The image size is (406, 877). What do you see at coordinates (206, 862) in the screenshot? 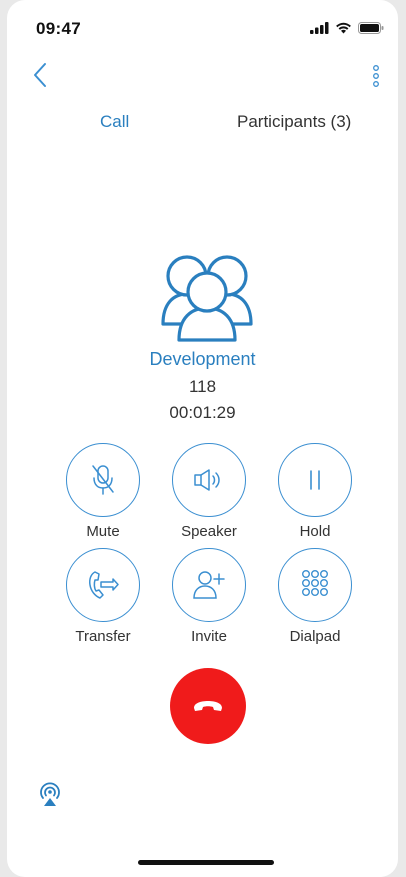
I see `home-indicator` at bounding box center [206, 862].